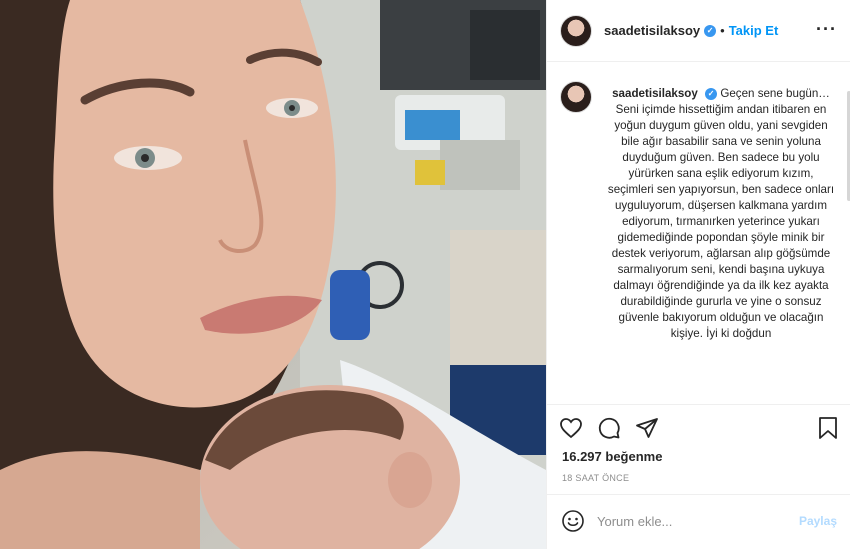 The height and width of the screenshot is (549, 850). What do you see at coordinates (595, 478) in the screenshot?
I see `post-timestamp: 18 SAAT ÖNCE` at bounding box center [595, 478].